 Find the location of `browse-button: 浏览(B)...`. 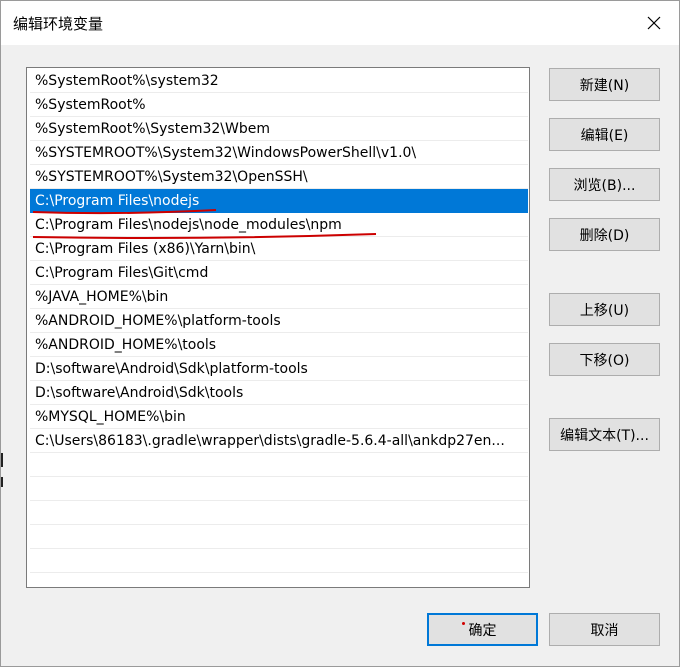

browse-button: 浏览(B)... is located at coordinates (604, 184).